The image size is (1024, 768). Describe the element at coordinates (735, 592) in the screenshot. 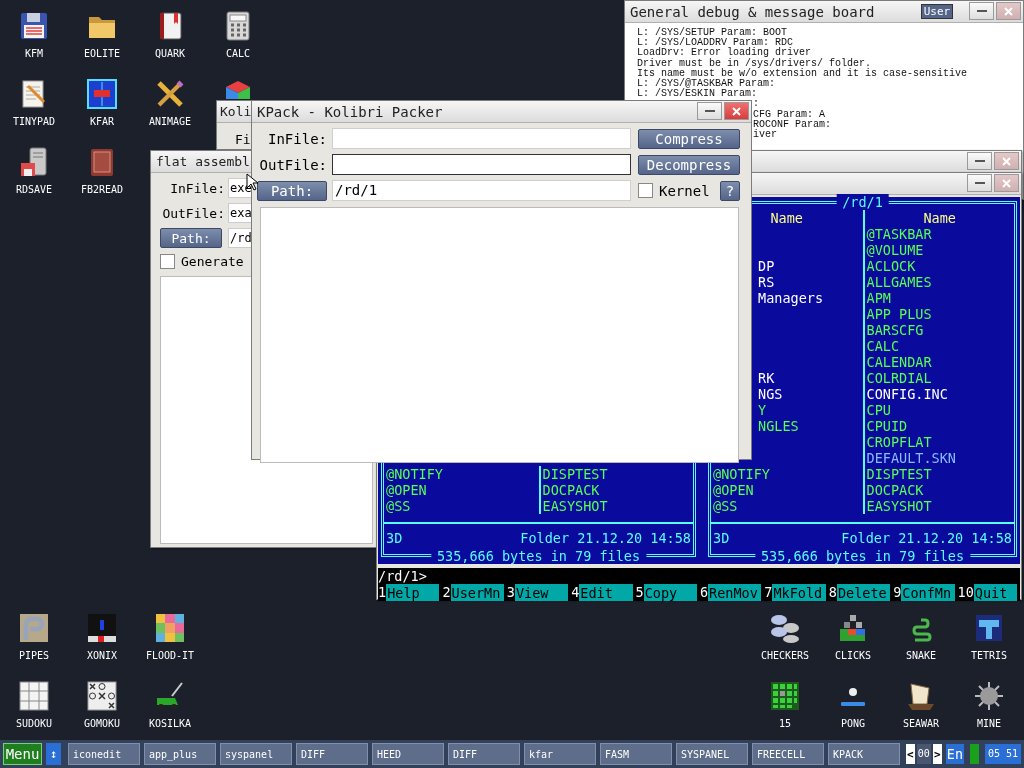

I see `function-key: RenMov` at that location.